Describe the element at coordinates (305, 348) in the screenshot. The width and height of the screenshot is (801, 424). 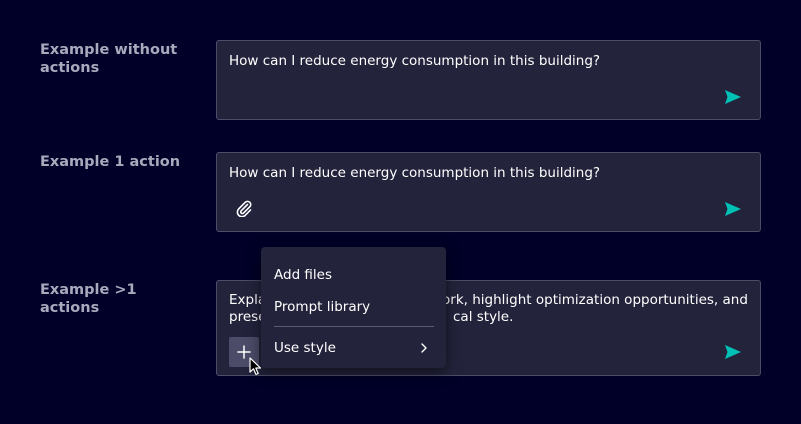
I see `menu-item-label: Use style` at that location.